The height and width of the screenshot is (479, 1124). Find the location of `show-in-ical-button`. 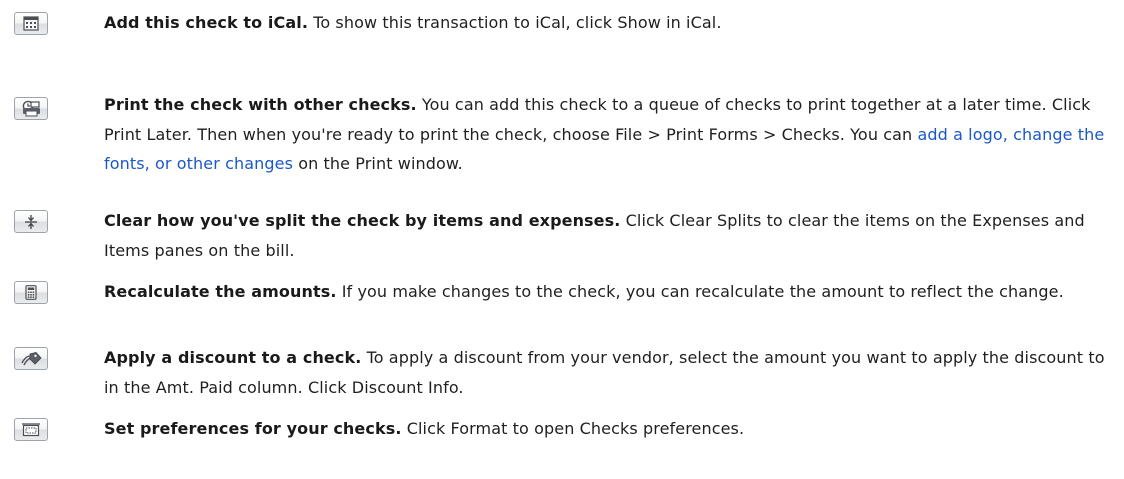

show-in-ical-button is located at coordinates (31, 23).